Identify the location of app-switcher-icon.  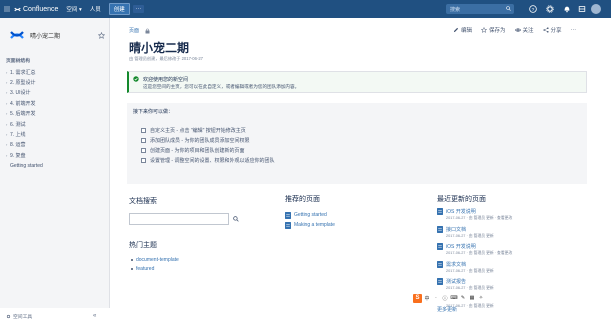
(7, 9).